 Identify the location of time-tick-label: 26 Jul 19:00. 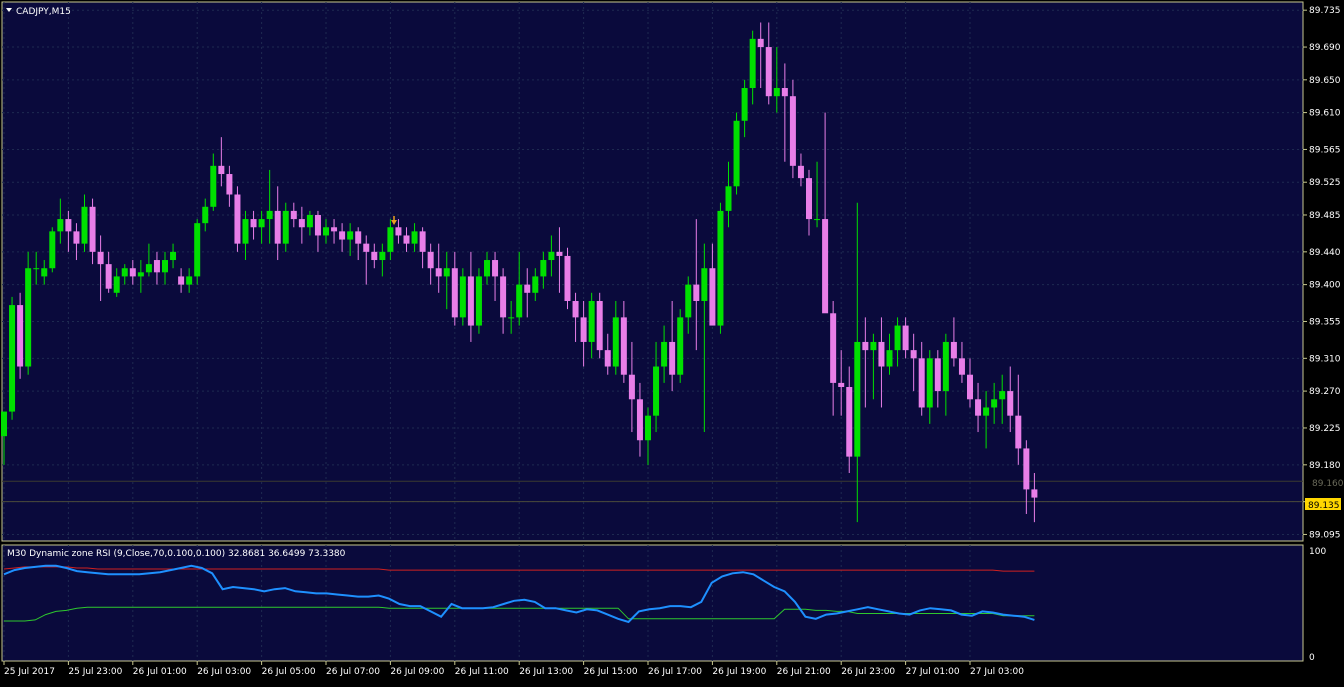
(739, 672).